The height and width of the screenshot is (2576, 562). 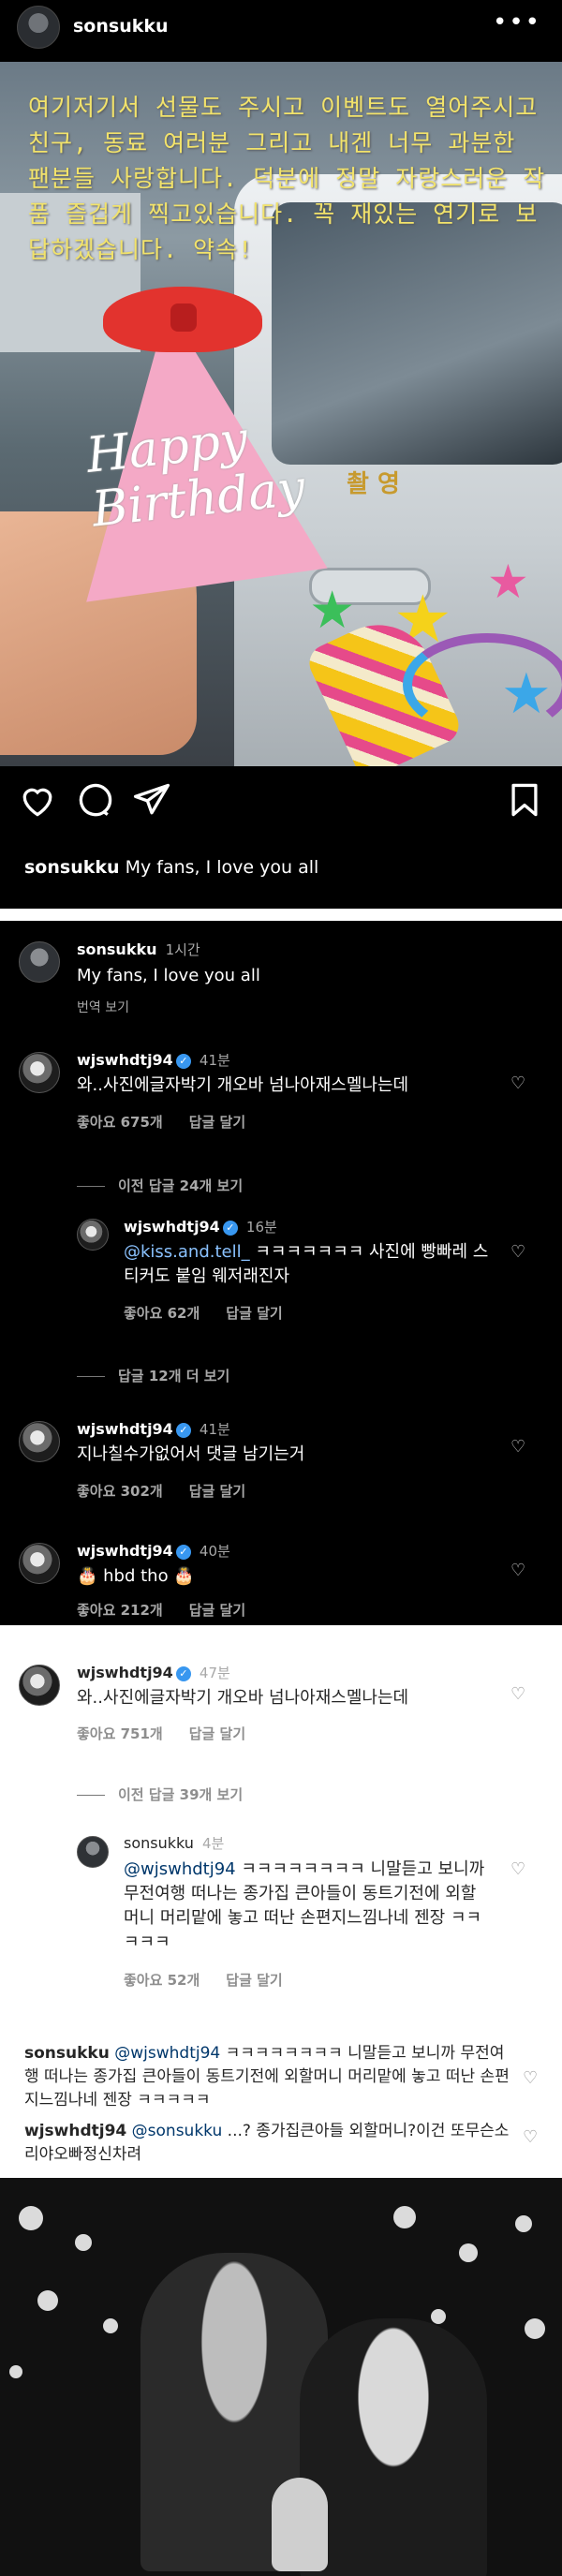 What do you see at coordinates (120, 1491) in the screenshot?
I see `like-count: 좋아요 302개` at bounding box center [120, 1491].